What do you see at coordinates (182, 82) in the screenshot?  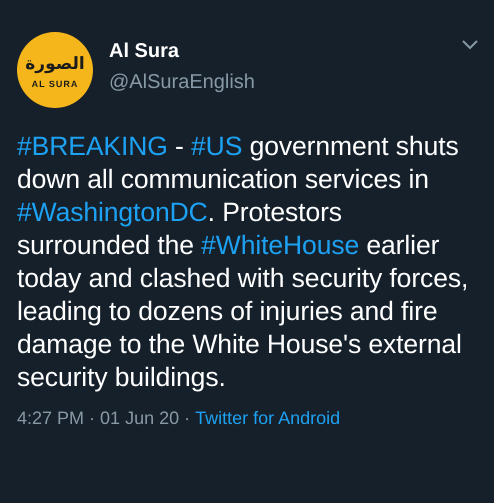 I see `author-handle: @AlSuraEnglish` at bounding box center [182, 82].